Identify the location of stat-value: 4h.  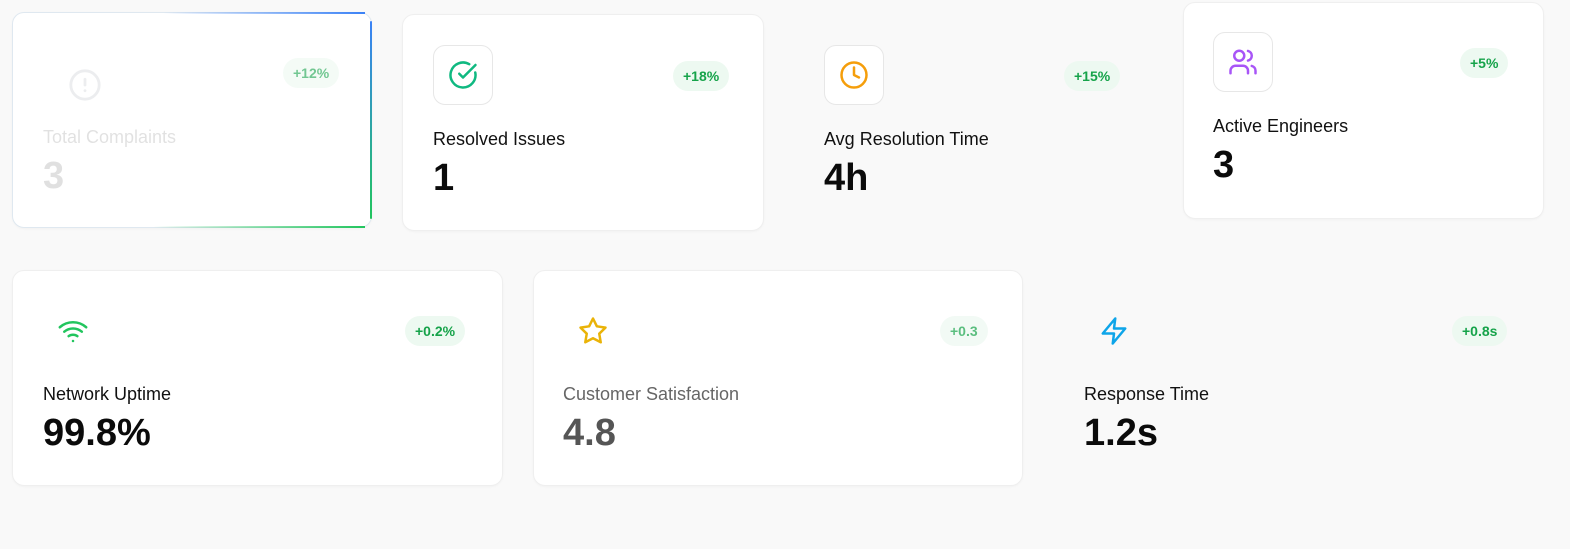
(846, 178).